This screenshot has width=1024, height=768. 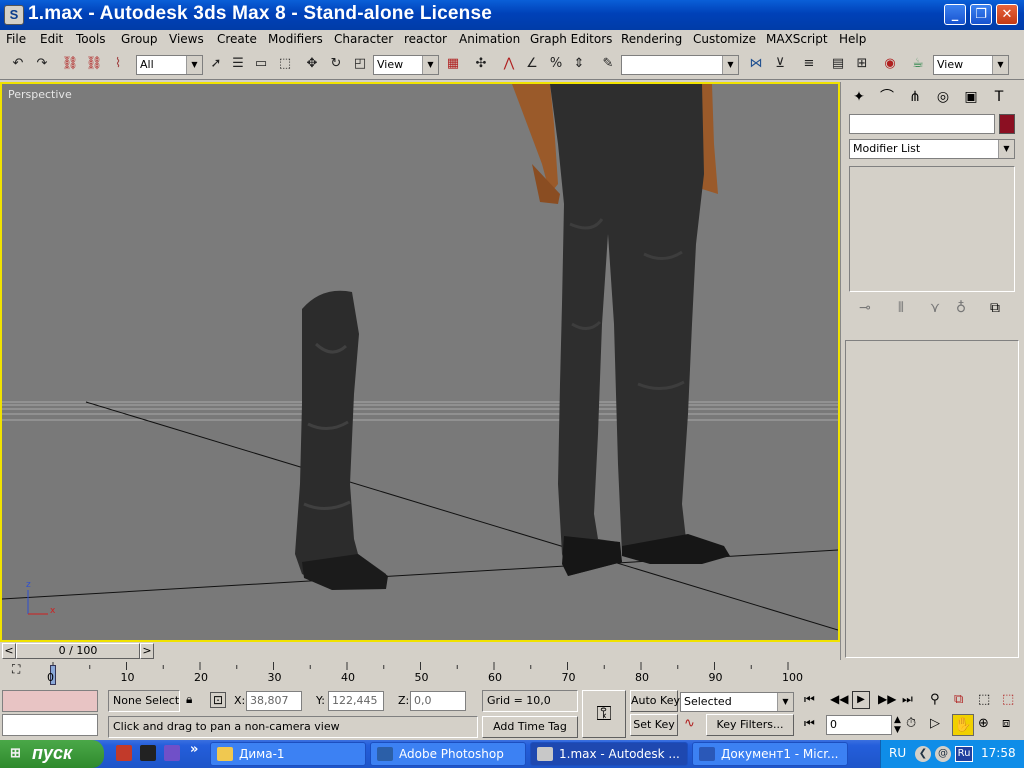 What do you see at coordinates (360, 64) in the screenshot?
I see `select-and-scale-icon: ◰` at bounding box center [360, 64].